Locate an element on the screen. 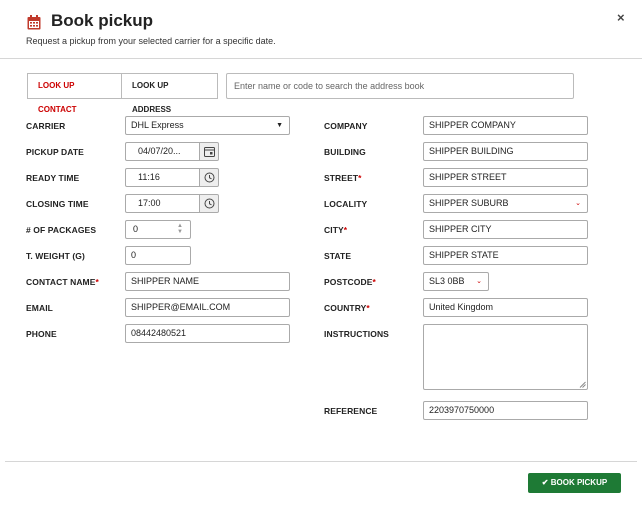 The height and width of the screenshot is (506, 642). contact-name-label: CONTACT NAME* is located at coordinates (62, 282).